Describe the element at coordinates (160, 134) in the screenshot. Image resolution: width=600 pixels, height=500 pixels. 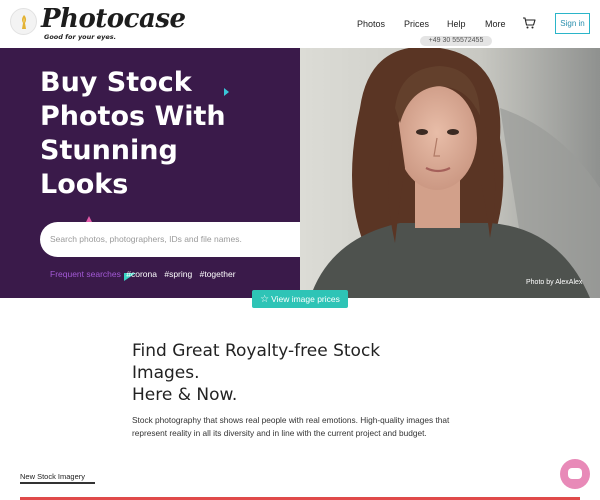
I see `hero-title: Buy Stock Photos With Stunning Looks` at that location.